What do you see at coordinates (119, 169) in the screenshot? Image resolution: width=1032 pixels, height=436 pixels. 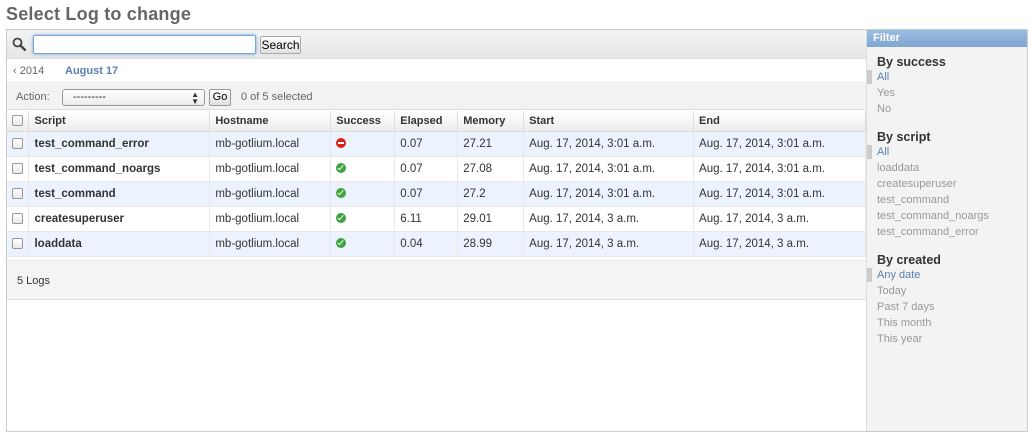 I see `script-link: test_command_noargs` at bounding box center [119, 169].